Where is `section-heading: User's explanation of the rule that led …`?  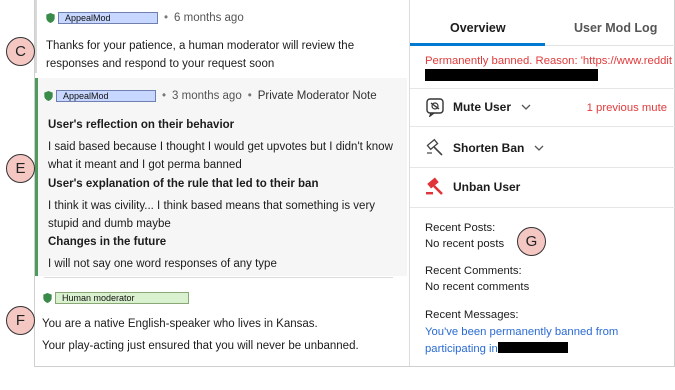 section-heading: User's explanation of the rule that led … is located at coordinates (183, 184).